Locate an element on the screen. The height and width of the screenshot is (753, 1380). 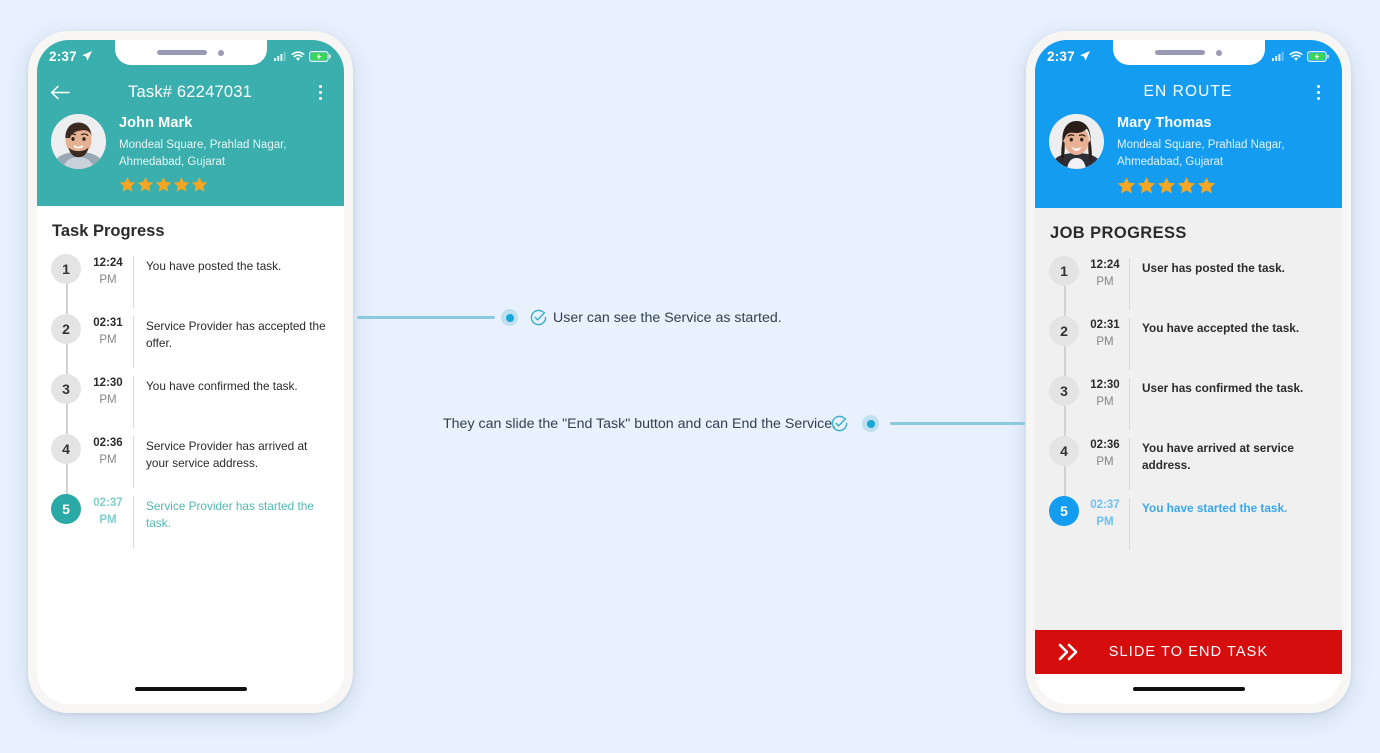
status-bar-time-group: 2:37 is located at coordinates (1069, 56).